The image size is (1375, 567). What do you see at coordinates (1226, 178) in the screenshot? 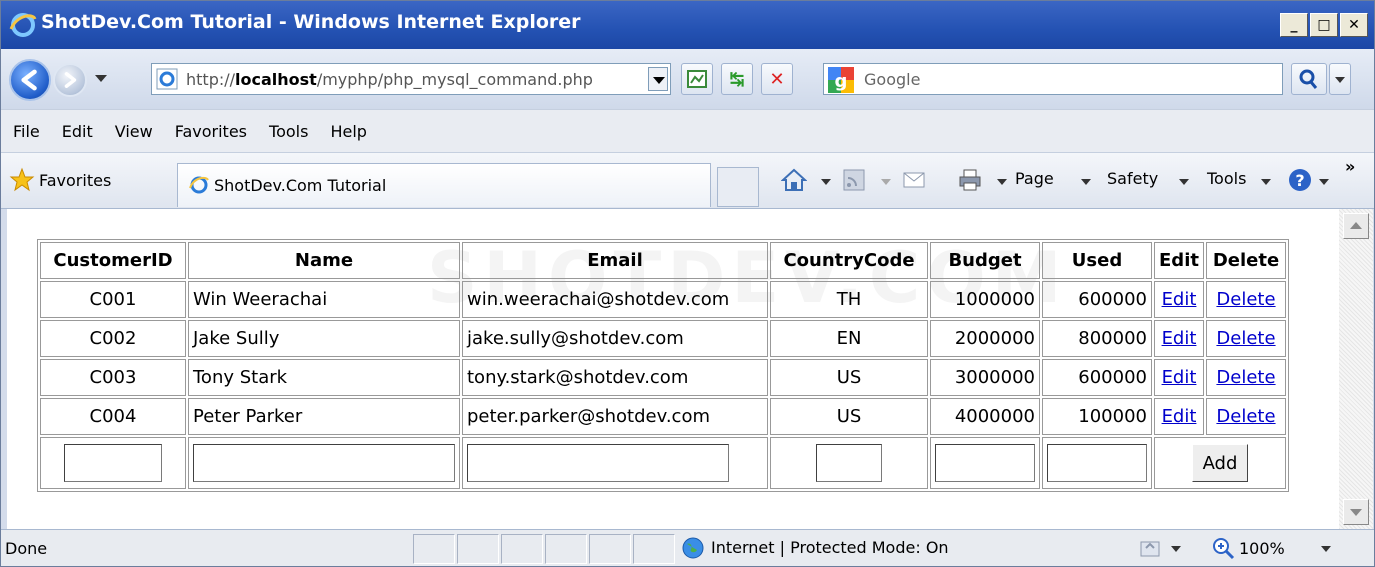
I see `tools-menu: Tools` at bounding box center [1226, 178].